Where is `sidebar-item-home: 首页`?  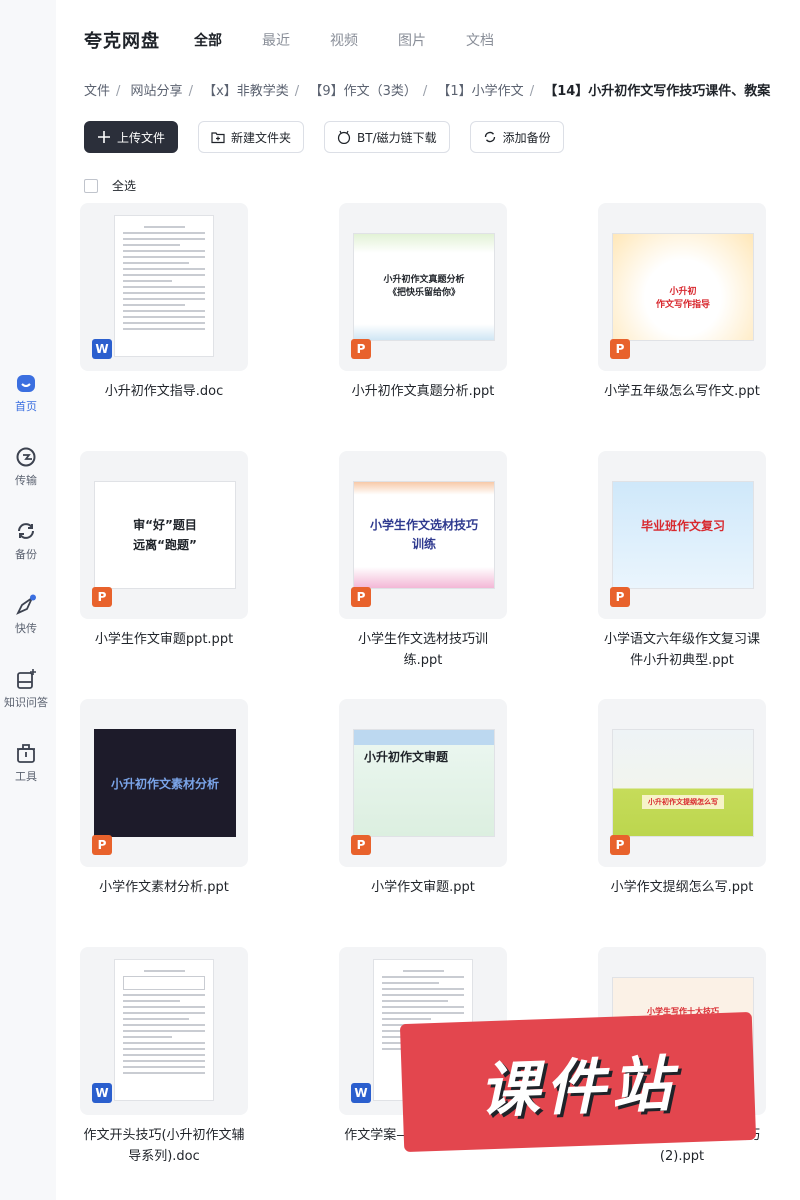
sidebar-item-home: 首页 is located at coordinates (26, 393).